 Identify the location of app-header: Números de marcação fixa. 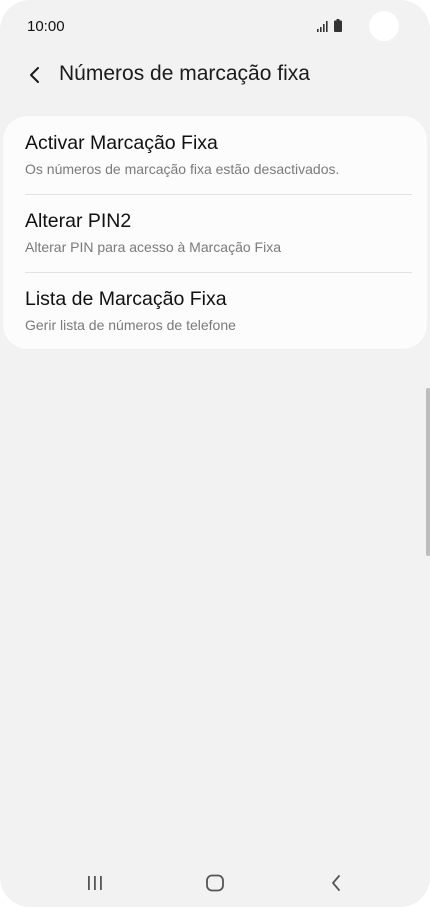
(215, 76).